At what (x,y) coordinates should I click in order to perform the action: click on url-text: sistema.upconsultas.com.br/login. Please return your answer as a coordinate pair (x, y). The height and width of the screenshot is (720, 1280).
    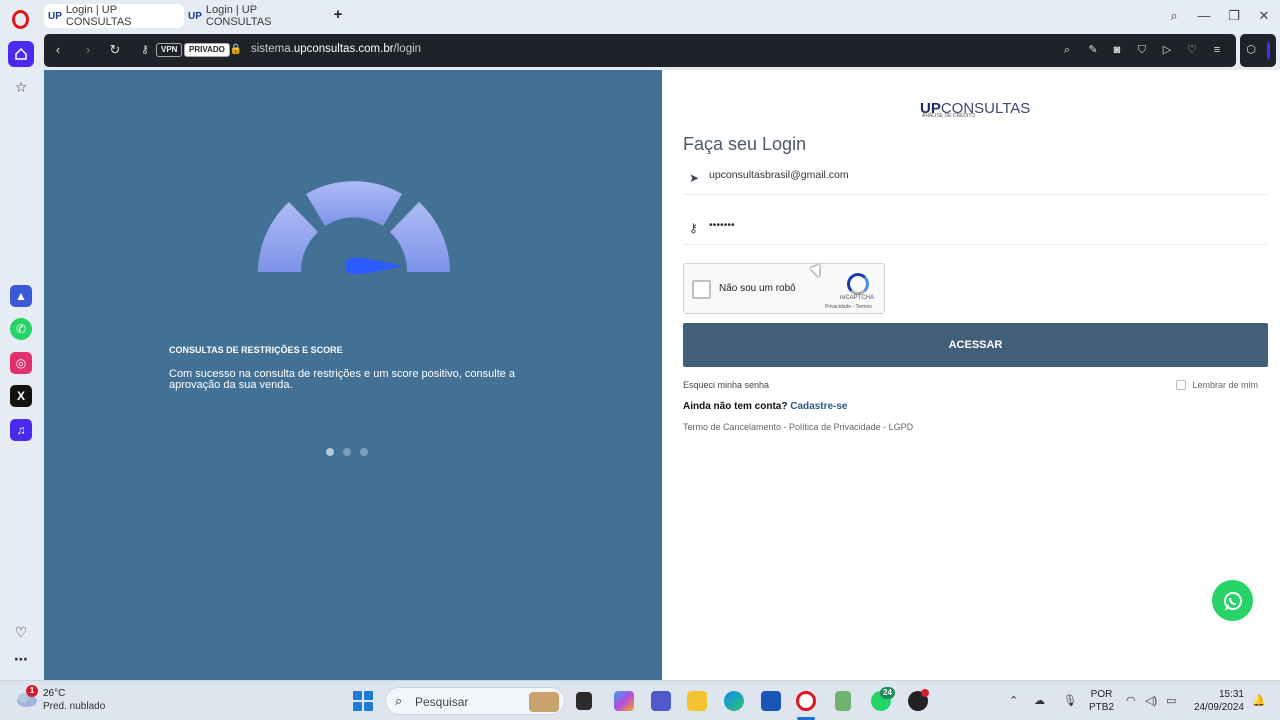
    Looking at the image, I should click on (336, 49).